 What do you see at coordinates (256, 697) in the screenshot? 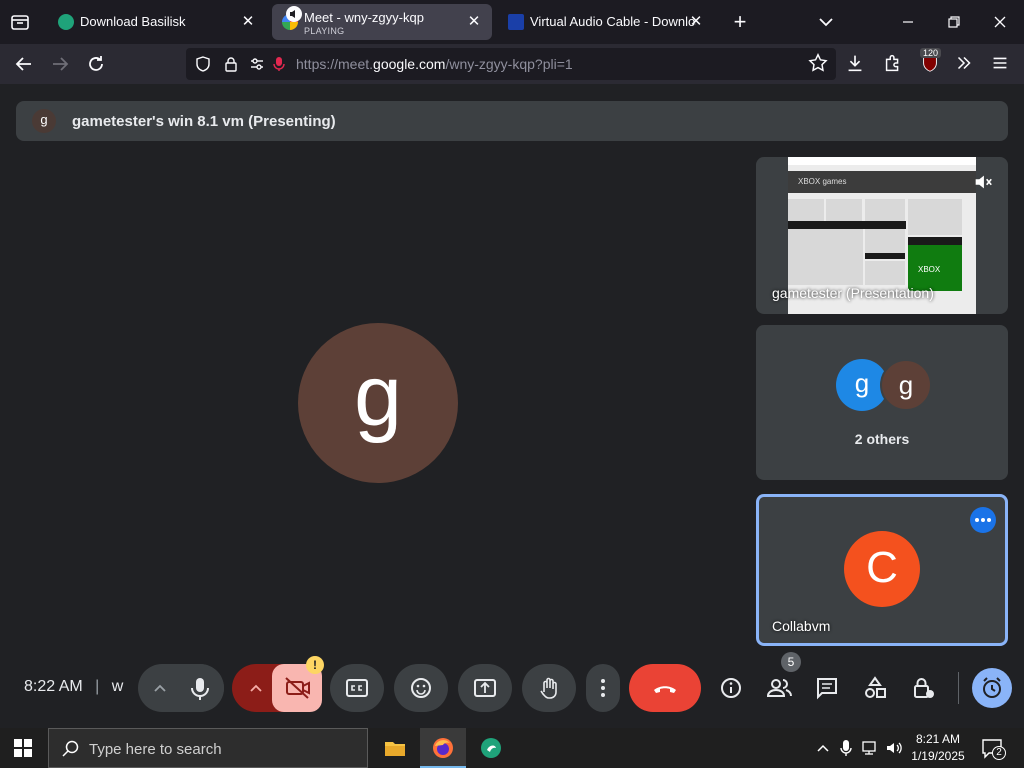
I see `video-options-button` at bounding box center [256, 697].